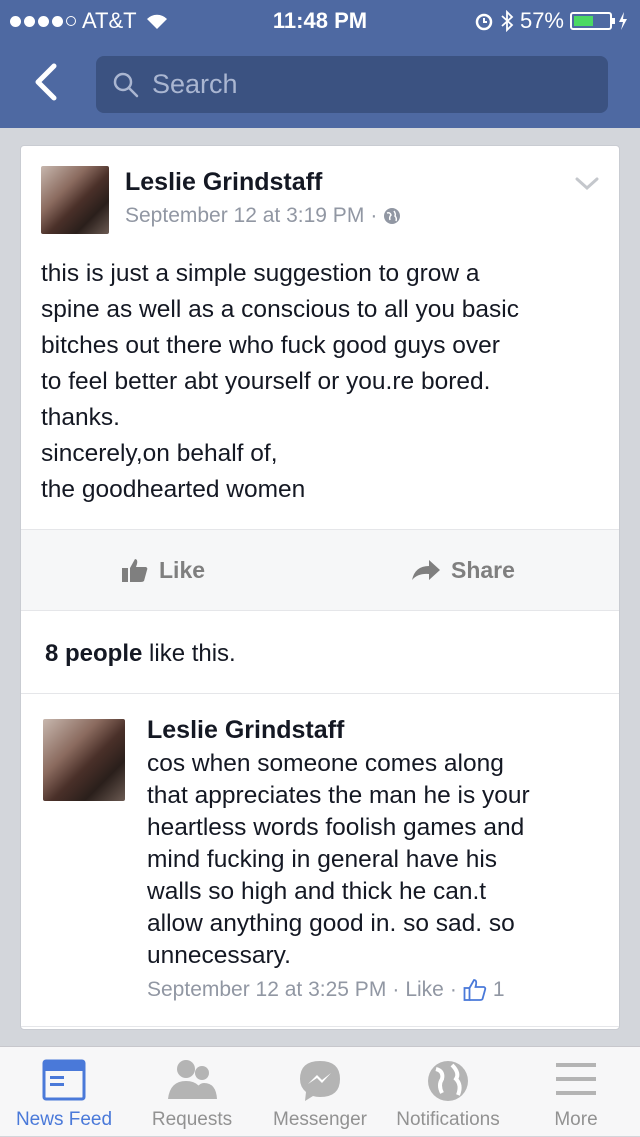  Describe the element at coordinates (448, 1119) in the screenshot. I see `tab-label: Notifications` at that location.